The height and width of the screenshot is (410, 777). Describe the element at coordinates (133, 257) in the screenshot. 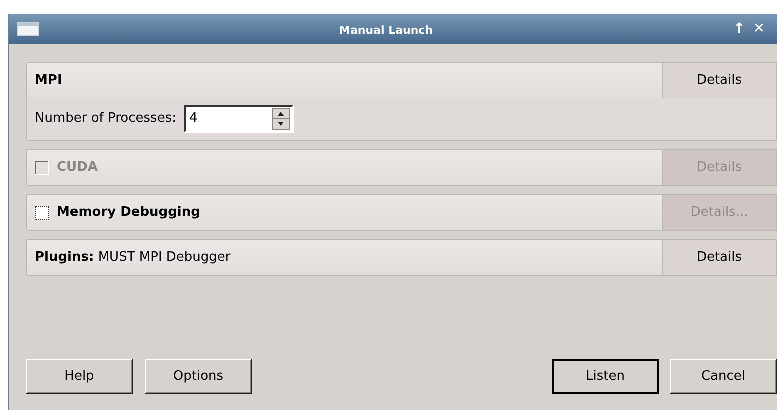

I see `plugins-label: Plugins: MUST MPI Debugger` at that location.